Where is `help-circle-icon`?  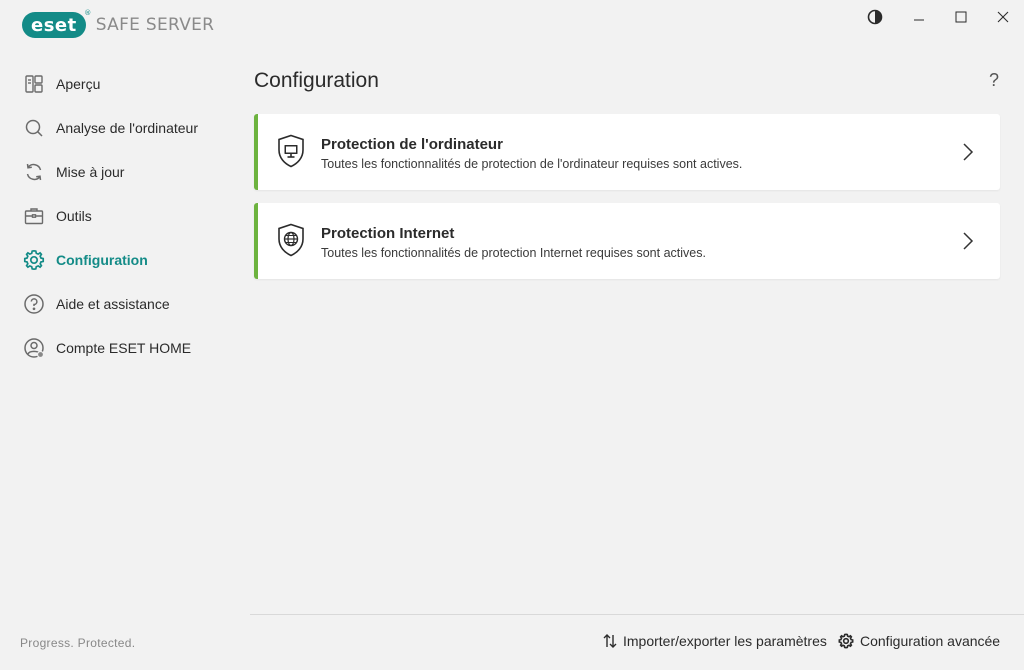
help-circle-icon is located at coordinates (34, 304).